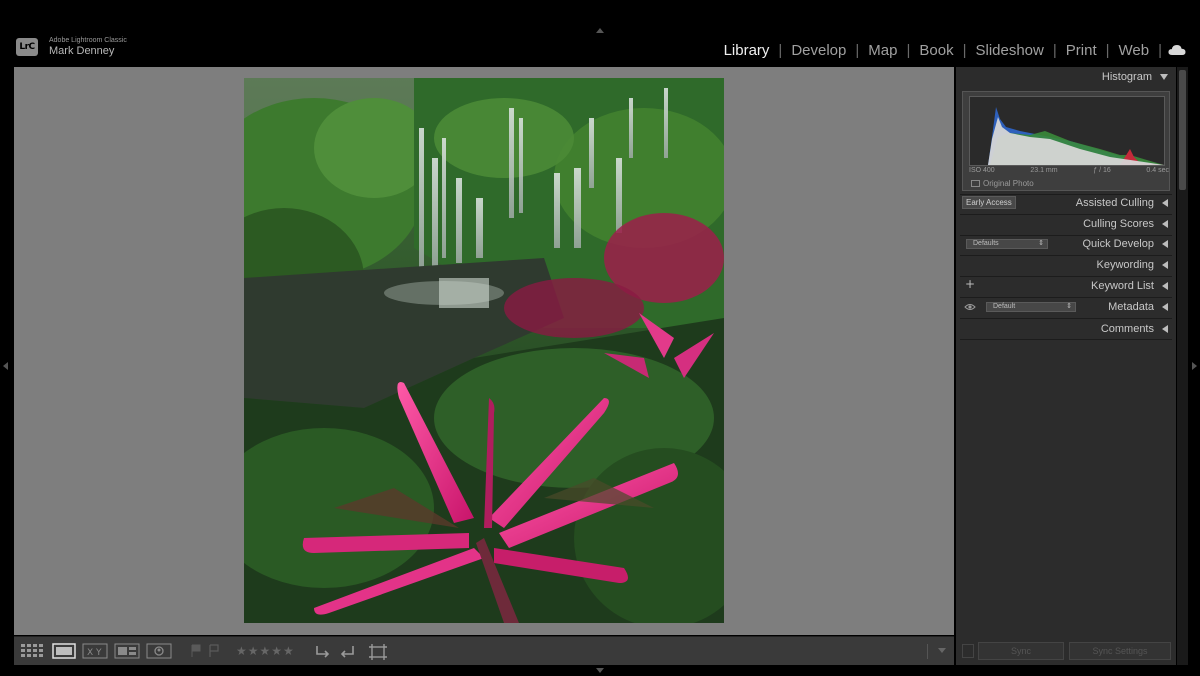 This screenshot has height=676, width=1200. Describe the element at coordinates (1066, 77) in the screenshot. I see `histogram-header: Histogram` at that location.